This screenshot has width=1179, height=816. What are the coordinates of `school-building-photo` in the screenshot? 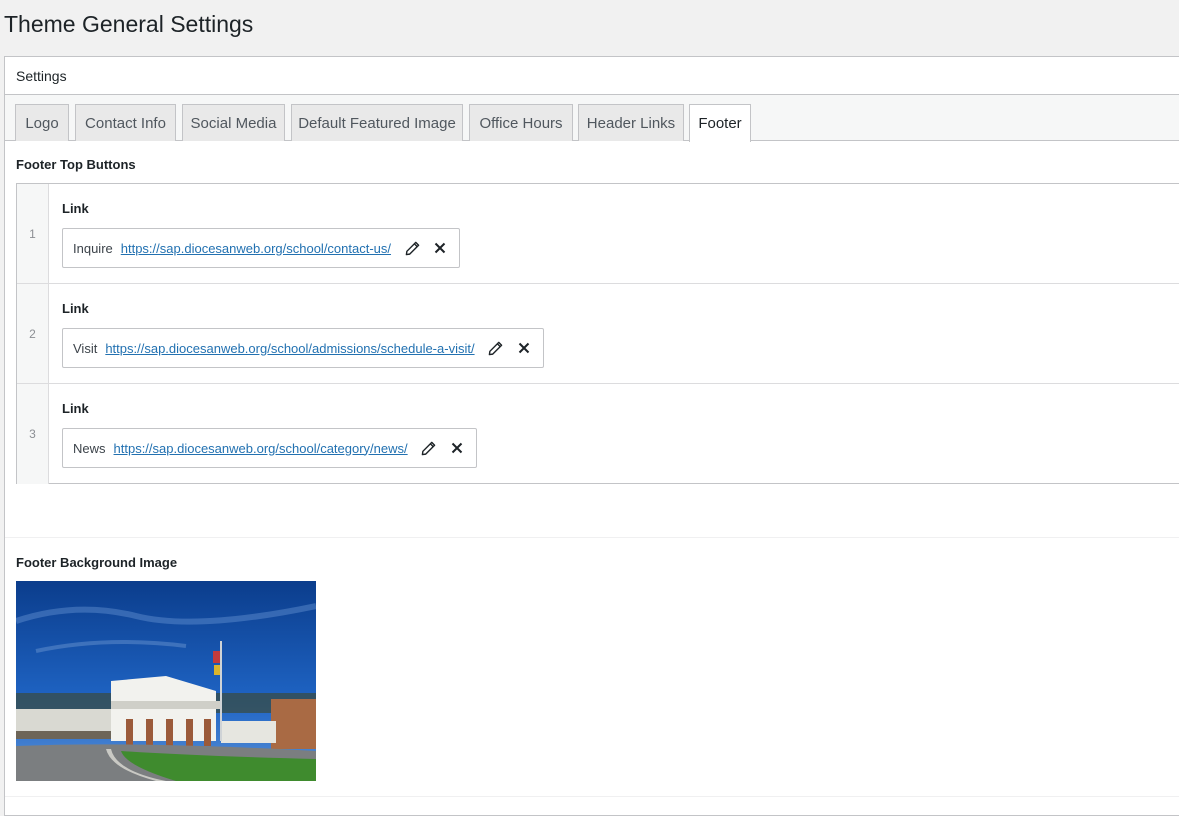 It's located at (166, 681).